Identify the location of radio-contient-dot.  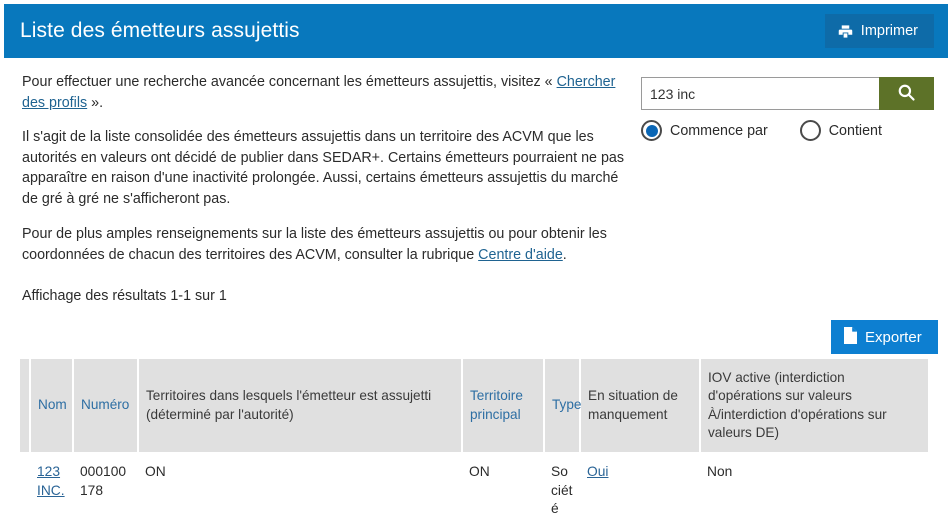
(810, 130).